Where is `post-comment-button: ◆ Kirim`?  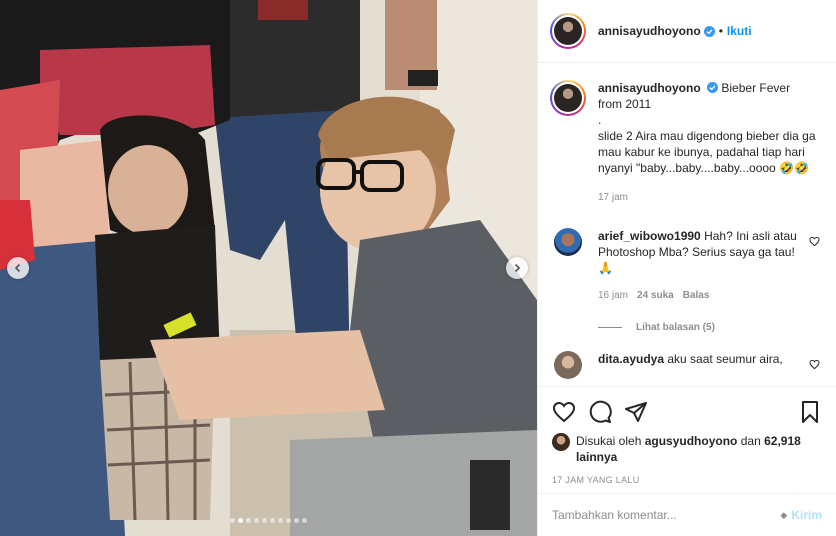
post-comment-button: ◆ Kirim is located at coordinates (801, 515).